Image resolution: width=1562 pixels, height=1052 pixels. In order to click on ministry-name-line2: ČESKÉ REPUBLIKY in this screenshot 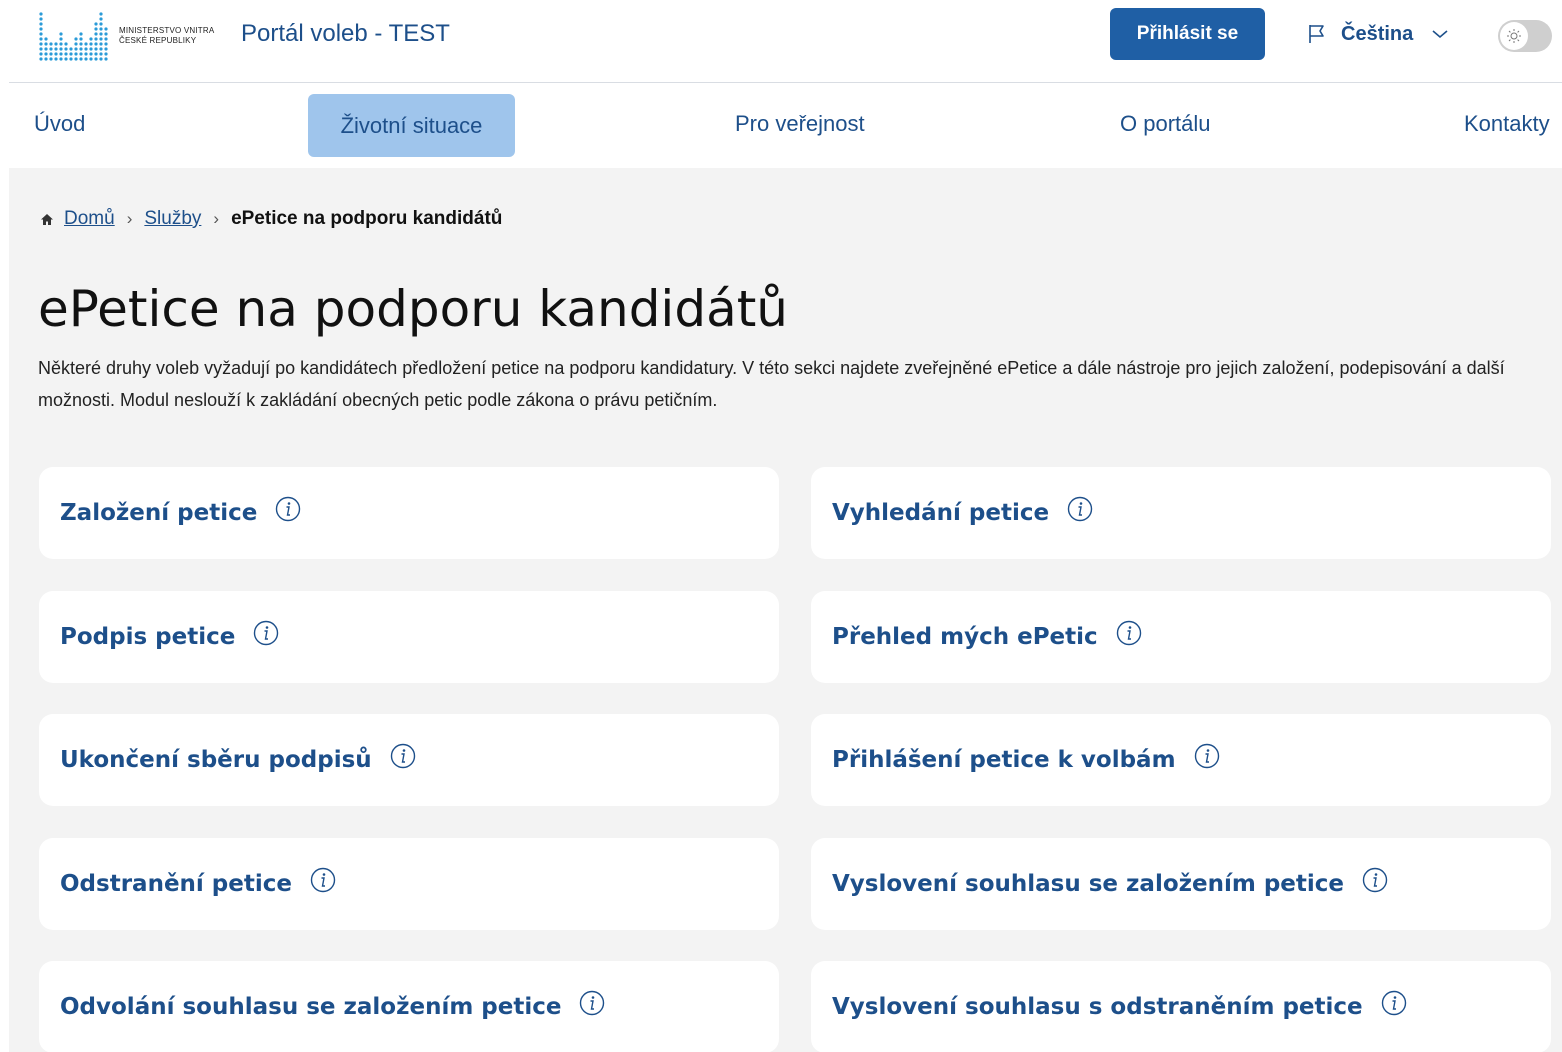, I will do `click(158, 40)`.